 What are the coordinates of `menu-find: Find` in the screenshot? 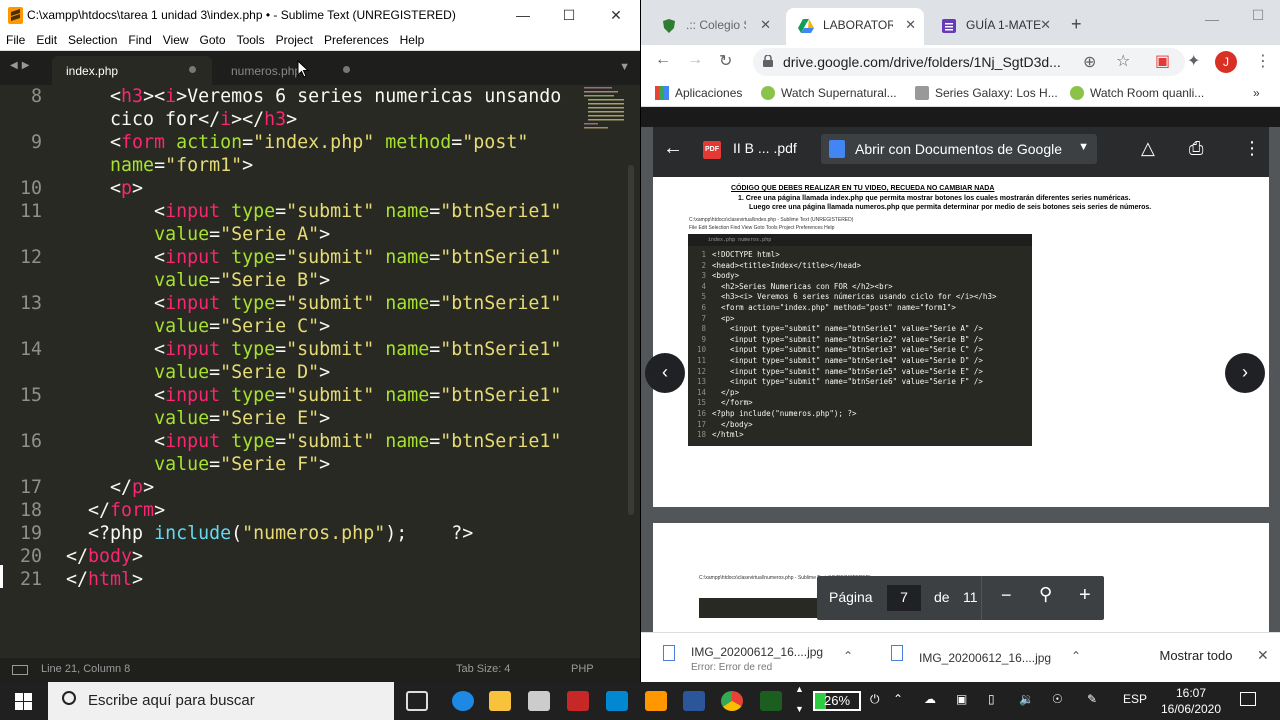 It's located at (139, 39).